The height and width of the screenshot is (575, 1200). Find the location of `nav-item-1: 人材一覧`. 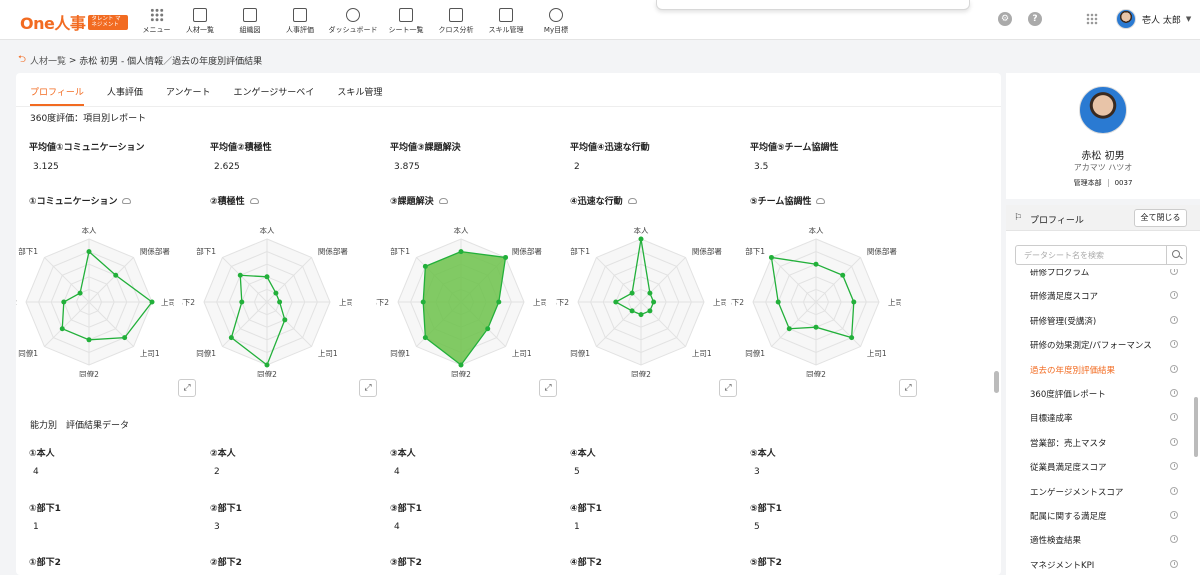

nav-item-1: 人材一覧 is located at coordinates (200, 20).